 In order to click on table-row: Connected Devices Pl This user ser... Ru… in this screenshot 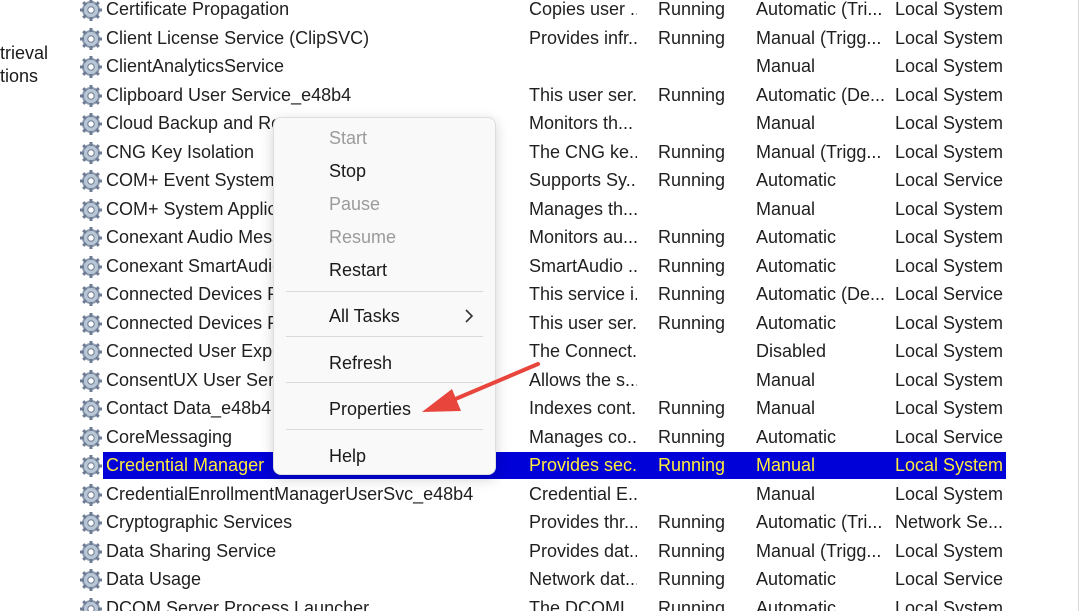, I will do `click(543, 323)`.